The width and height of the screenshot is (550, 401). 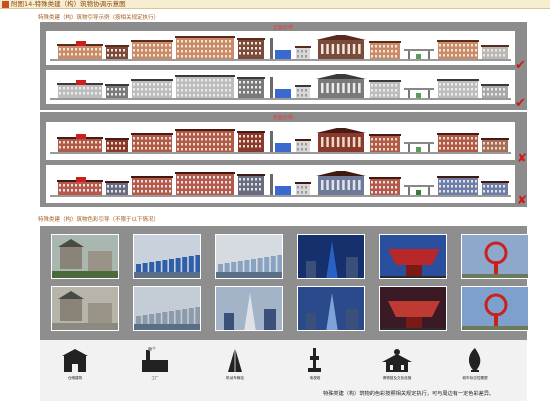 I want to click on document-title: 附图14-特殊类建（构）筑物协调示意图, so click(x=68, y=4).